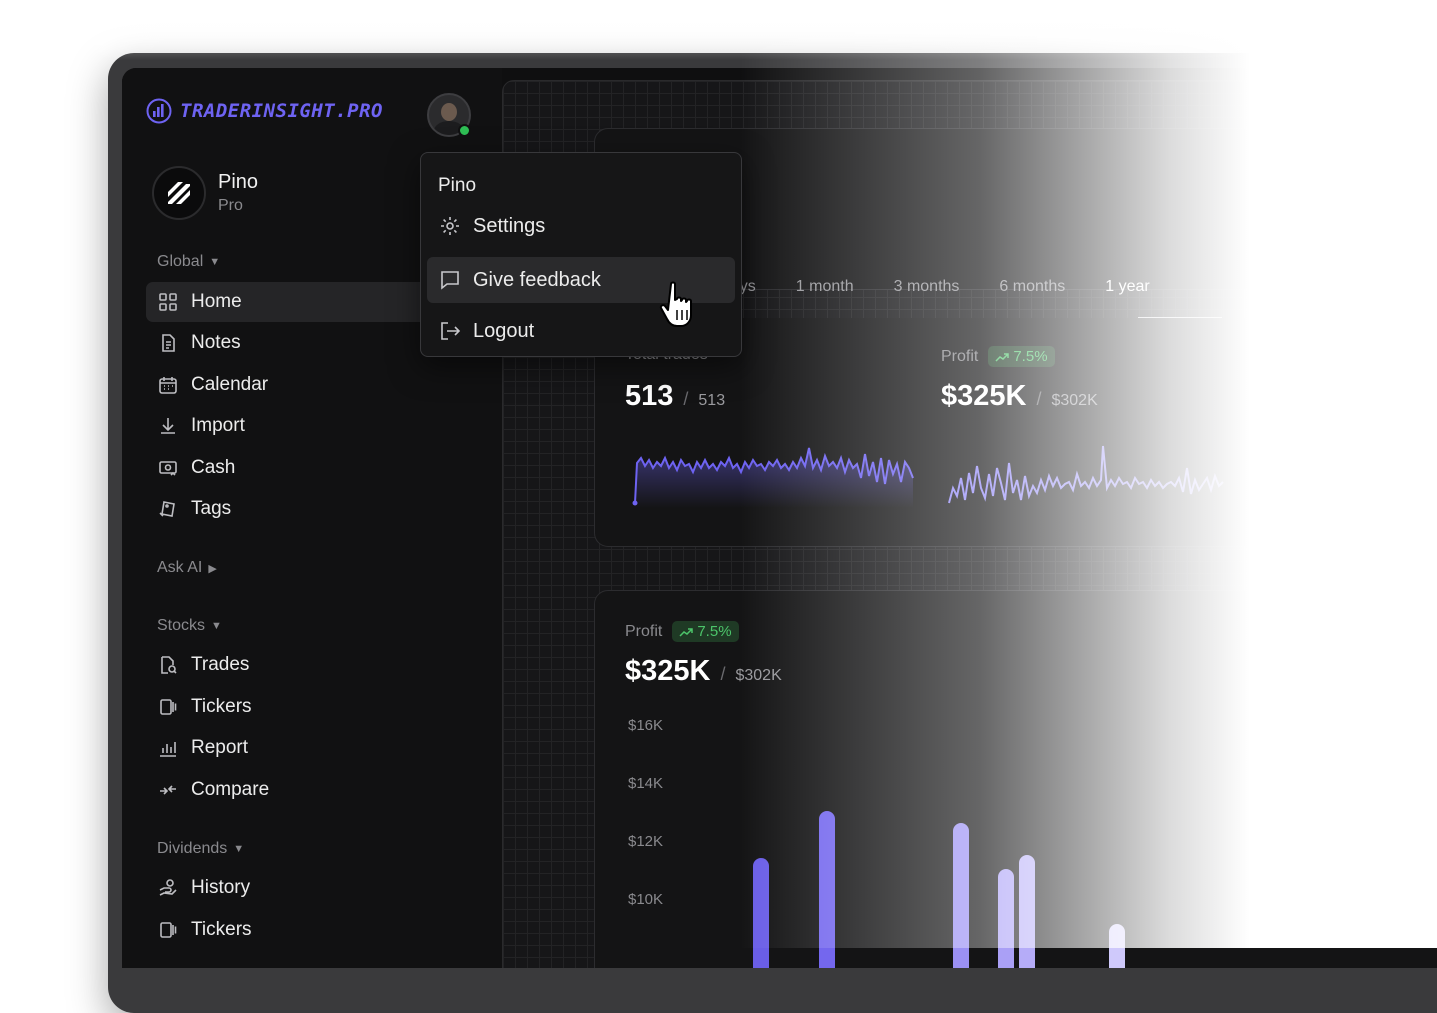 The image size is (1437, 1013). What do you see at coordinates (675, 304) in the screenshot?
I see `hand-pointer-cursor-icon` at bounding box center [675, 304].